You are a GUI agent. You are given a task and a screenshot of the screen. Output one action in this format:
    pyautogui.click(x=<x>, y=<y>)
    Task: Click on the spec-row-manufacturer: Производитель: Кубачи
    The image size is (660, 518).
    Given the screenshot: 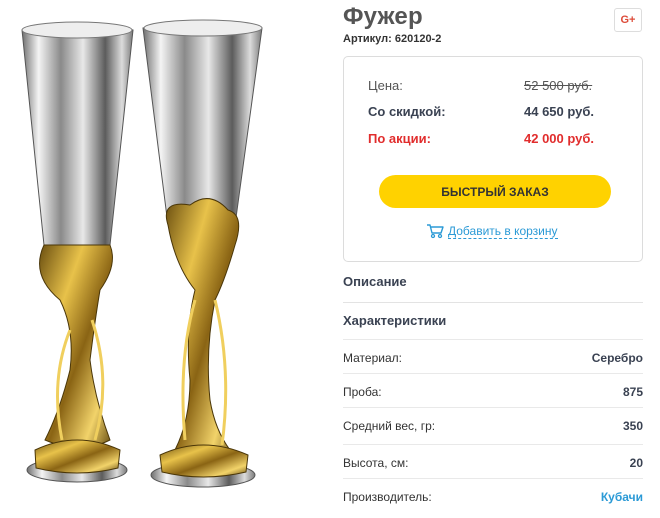 What is the action you would take?
    pyautogui.click(x=493, y=495)
    